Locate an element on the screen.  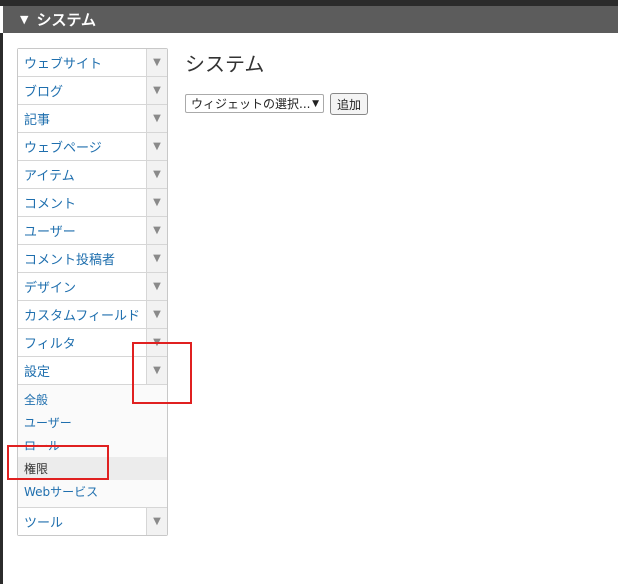
menu-item-commenters: コメント投稿者 ▼ is located at coordinates (92, 259).